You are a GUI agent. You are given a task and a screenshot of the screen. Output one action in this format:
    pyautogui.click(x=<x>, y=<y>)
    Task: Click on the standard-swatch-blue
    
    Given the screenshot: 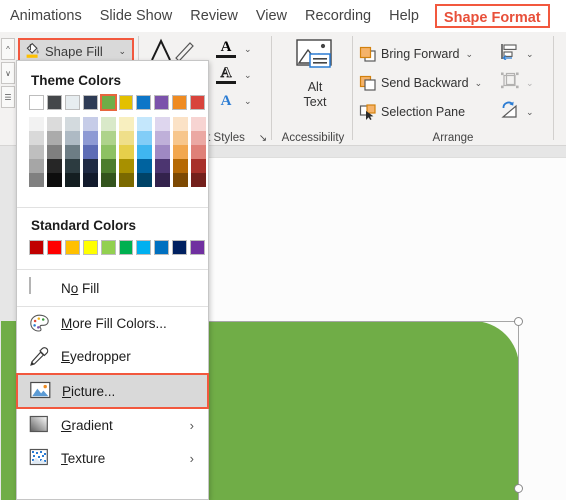 What is the action you would take?
    pyautogui.click(x=162, y=247)
    